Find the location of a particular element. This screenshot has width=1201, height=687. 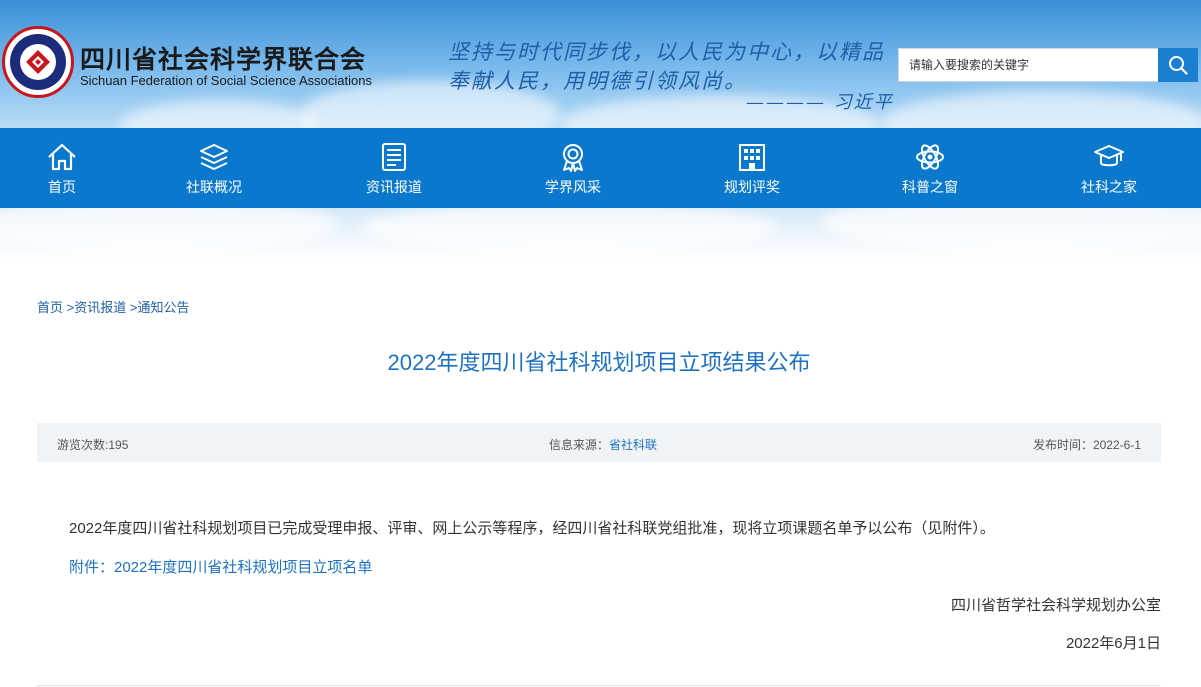

main-nav: 首页 社联概况 资讯报道 学界风采 is located at coordinates (600, 168).